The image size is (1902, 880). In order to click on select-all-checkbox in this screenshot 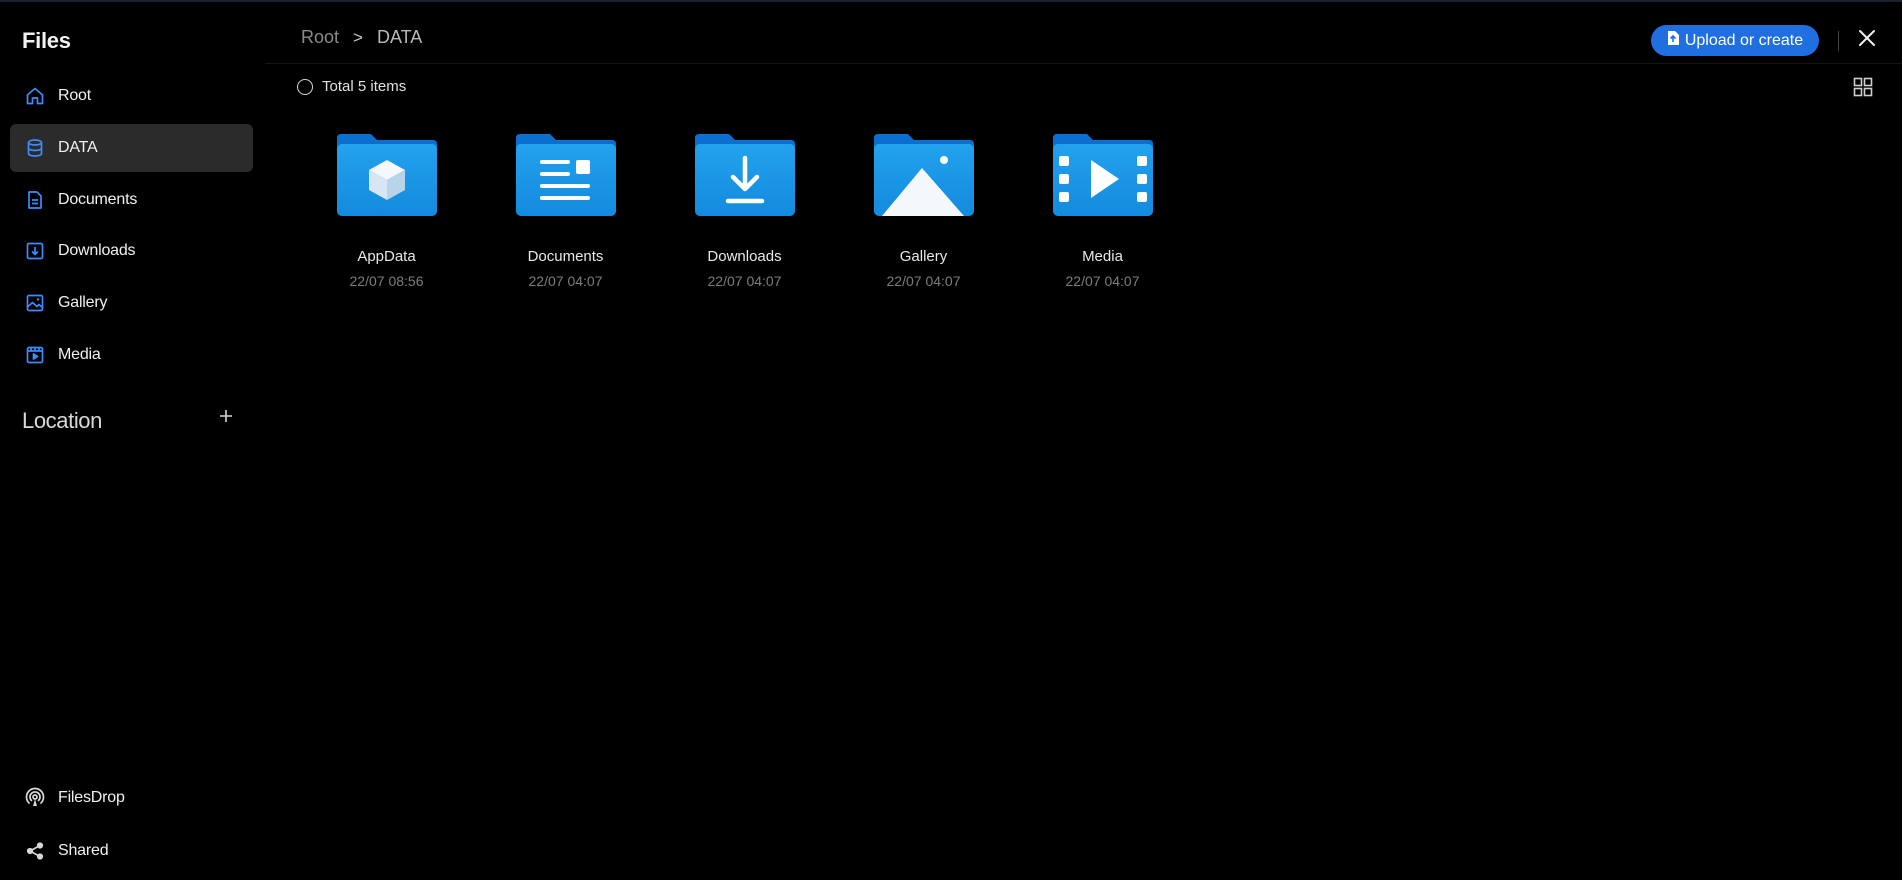, I will do `click(305, 86)`.